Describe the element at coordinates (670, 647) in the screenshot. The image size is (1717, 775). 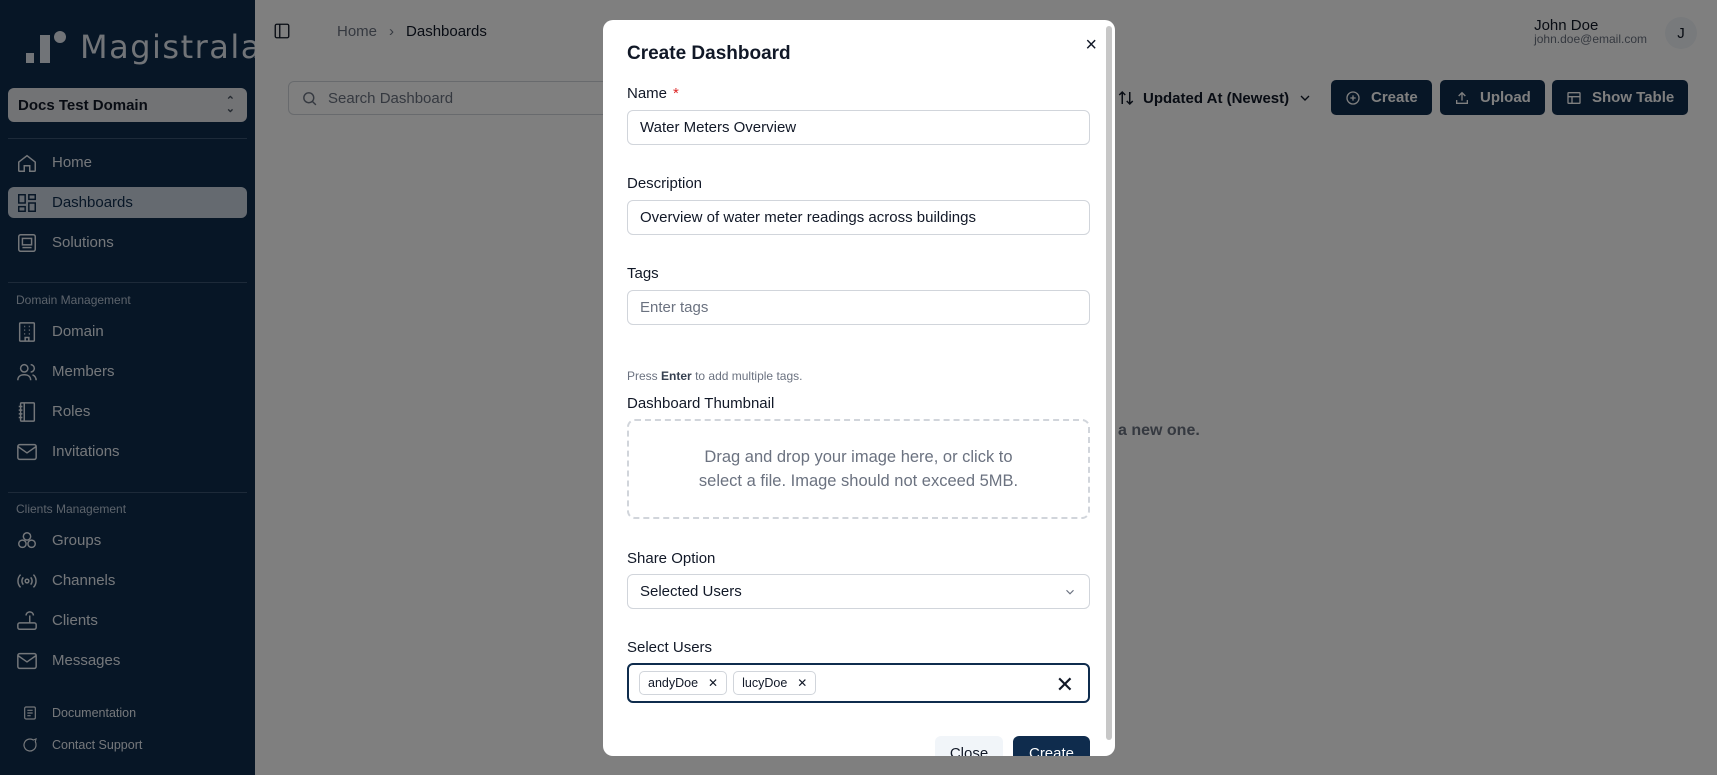
I see `select-users-label: Select Users` at that location.